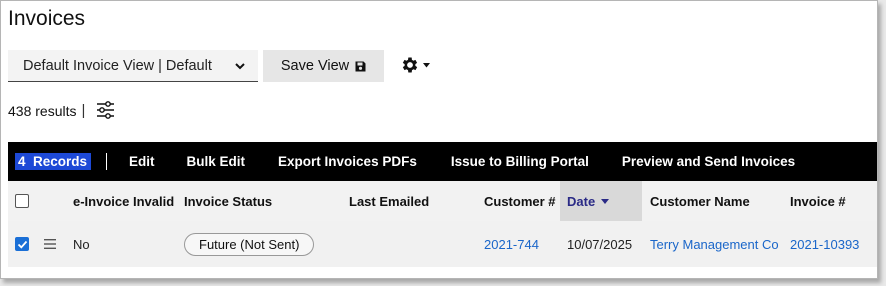 The image size is (886, 286). I want to click on row-menu-cell, so click(50, 244).